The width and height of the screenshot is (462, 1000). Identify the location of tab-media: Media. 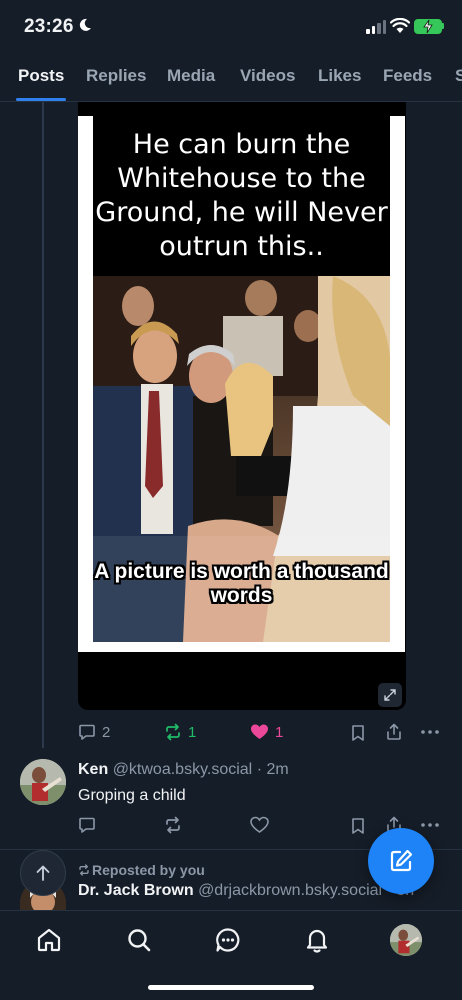
(191, 76).